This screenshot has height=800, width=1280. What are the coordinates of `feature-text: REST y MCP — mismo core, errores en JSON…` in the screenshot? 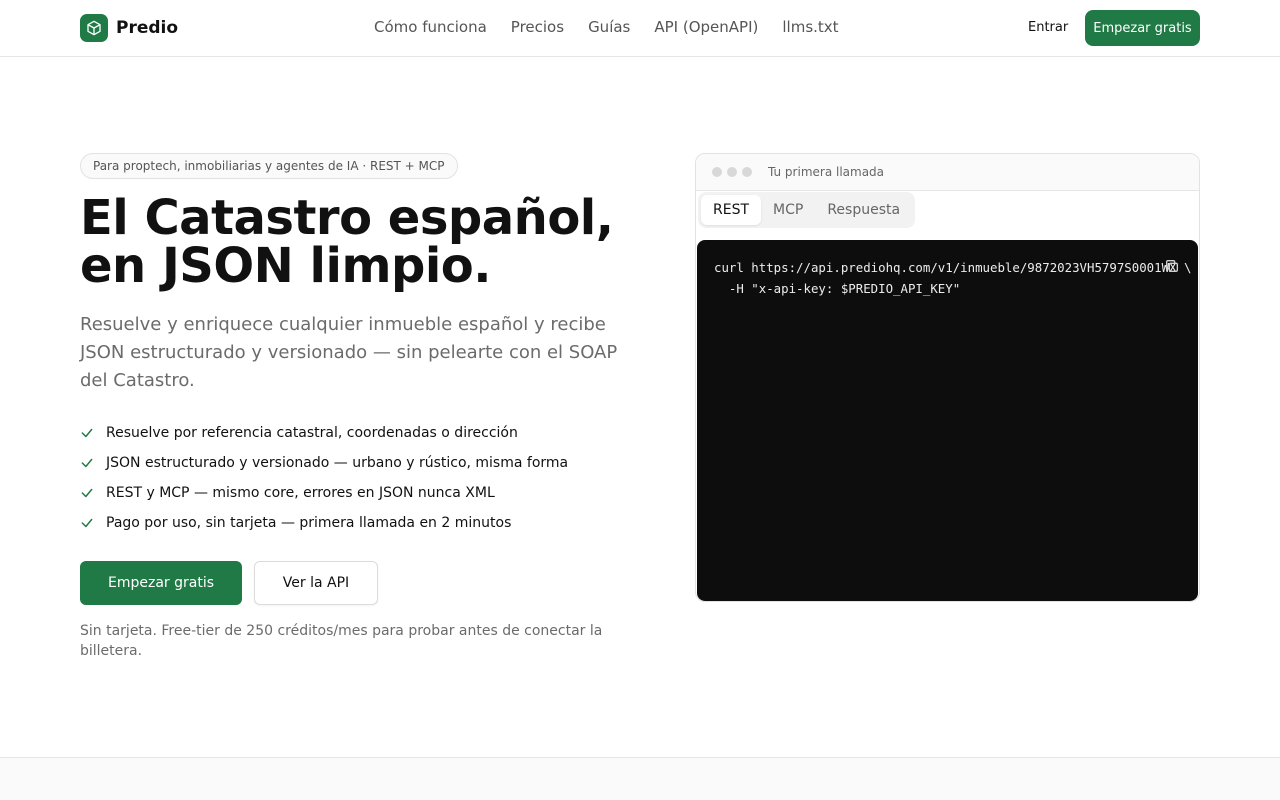 It's located at (300, 493).